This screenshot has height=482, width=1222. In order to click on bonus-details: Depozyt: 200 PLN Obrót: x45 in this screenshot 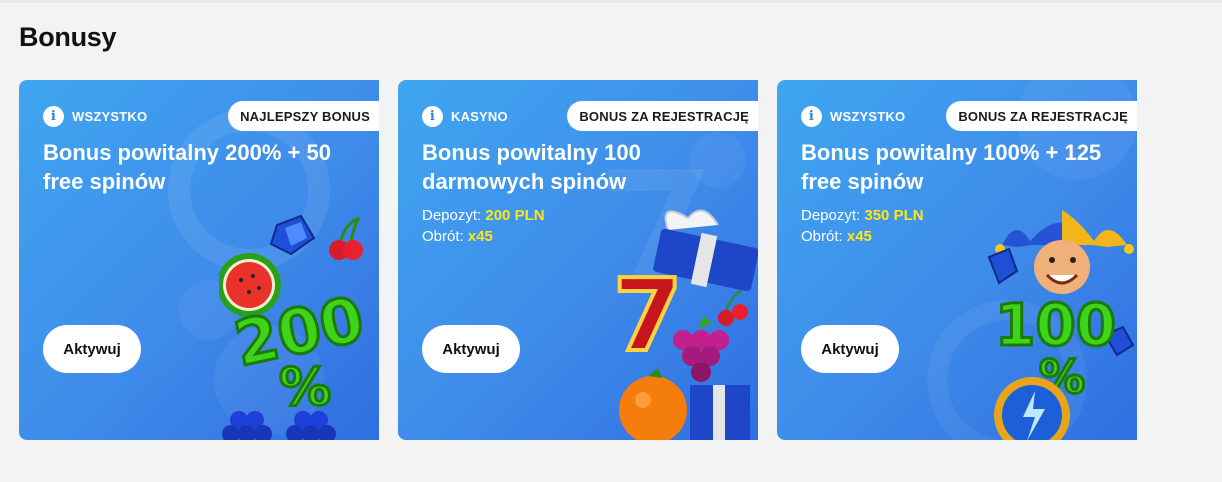, I will do `click(483, 226)`.